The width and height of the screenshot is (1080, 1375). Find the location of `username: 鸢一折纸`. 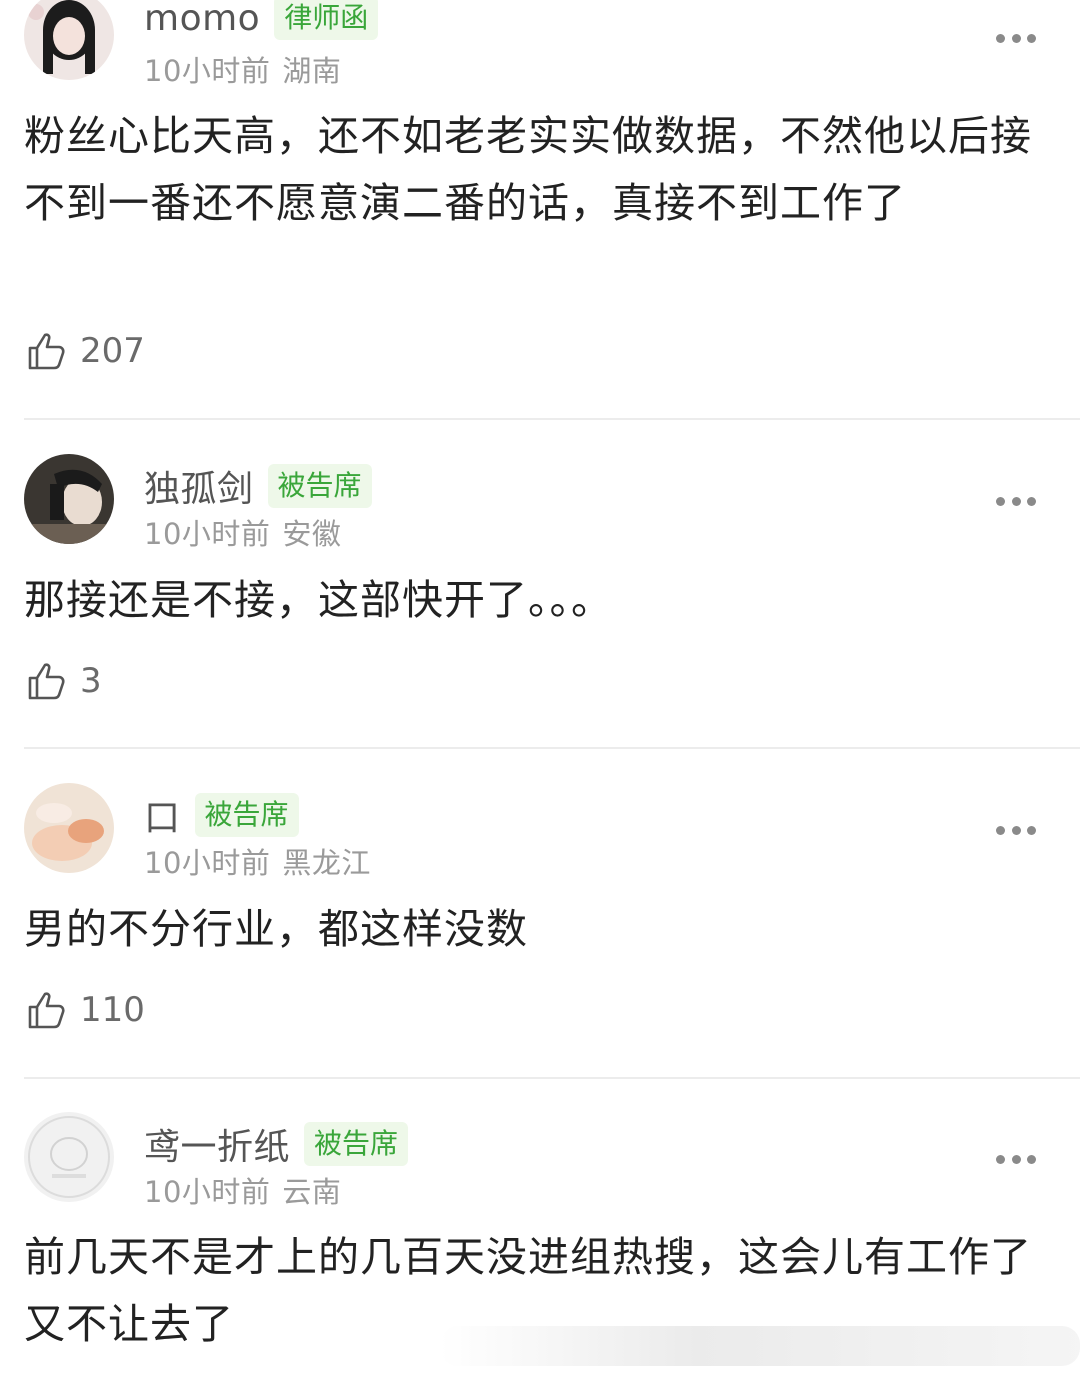

username: 鸢一折纸 is located at coordinates (217, 1144).